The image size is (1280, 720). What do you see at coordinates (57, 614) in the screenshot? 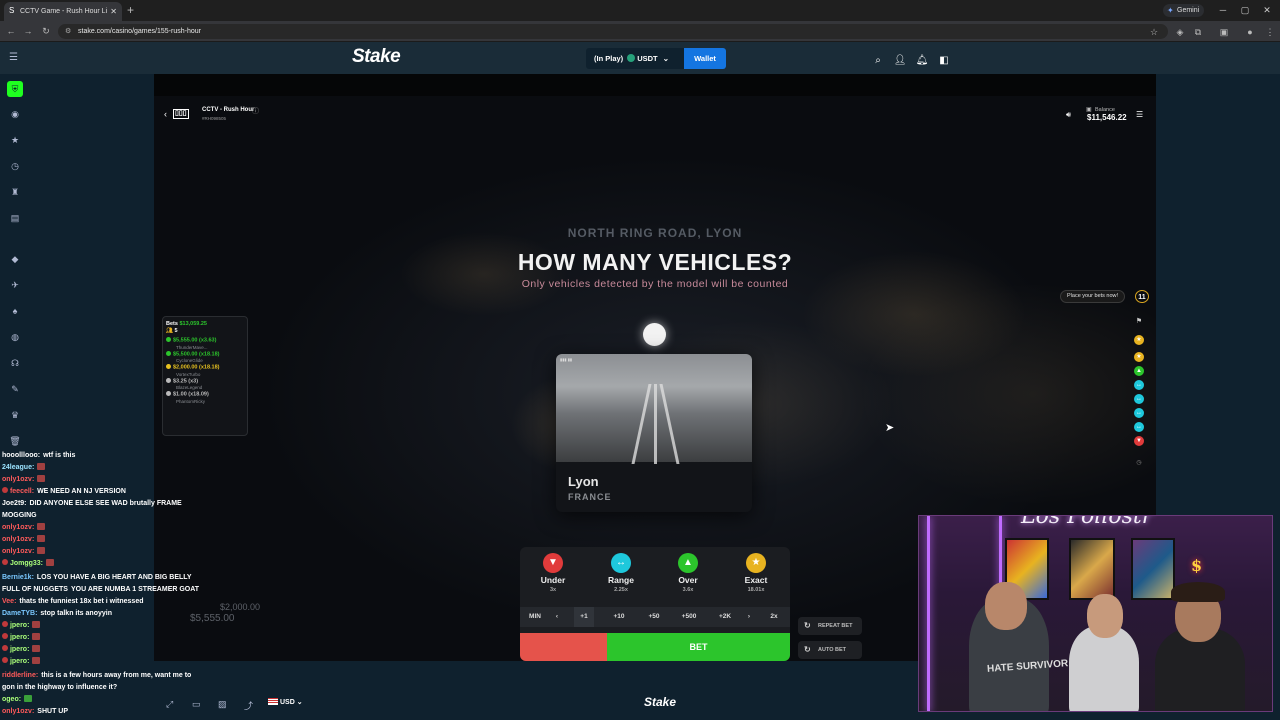
I see `chat-message: DameTYB: stop talkn its anoyyin` at bounding box center [57, 614].